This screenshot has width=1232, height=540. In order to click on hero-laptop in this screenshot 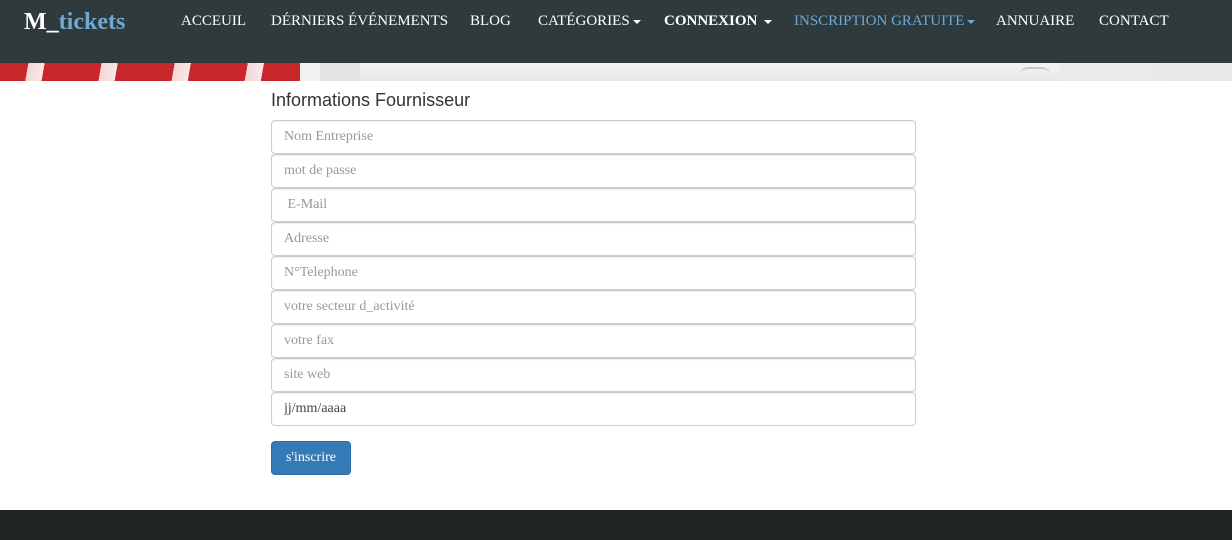, I will do `click(710, 72)`.